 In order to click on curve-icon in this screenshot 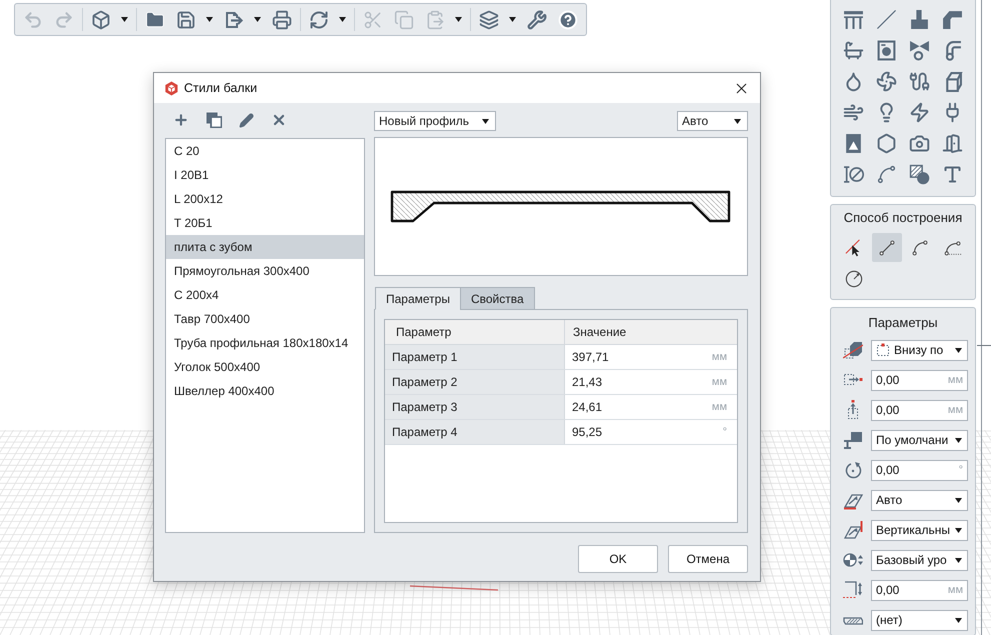, I will do `click(886, 174)`.